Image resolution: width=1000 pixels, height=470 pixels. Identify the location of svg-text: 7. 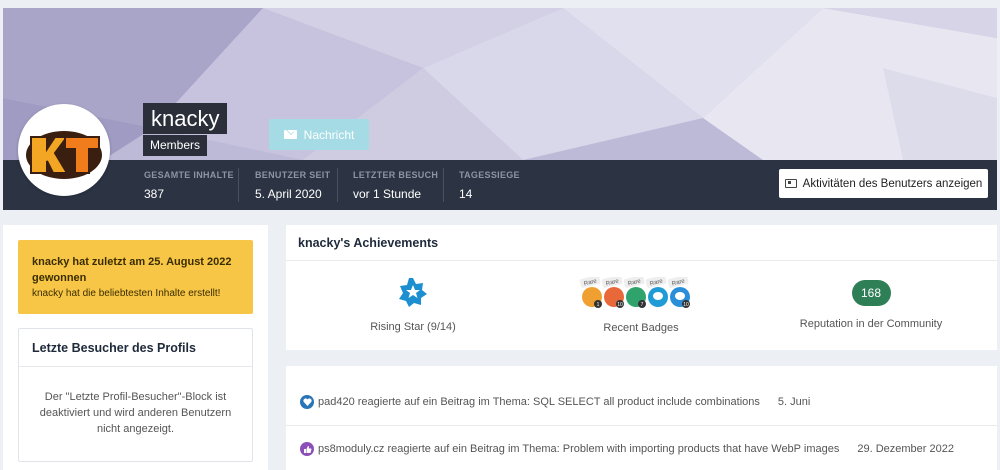
(642, 305).